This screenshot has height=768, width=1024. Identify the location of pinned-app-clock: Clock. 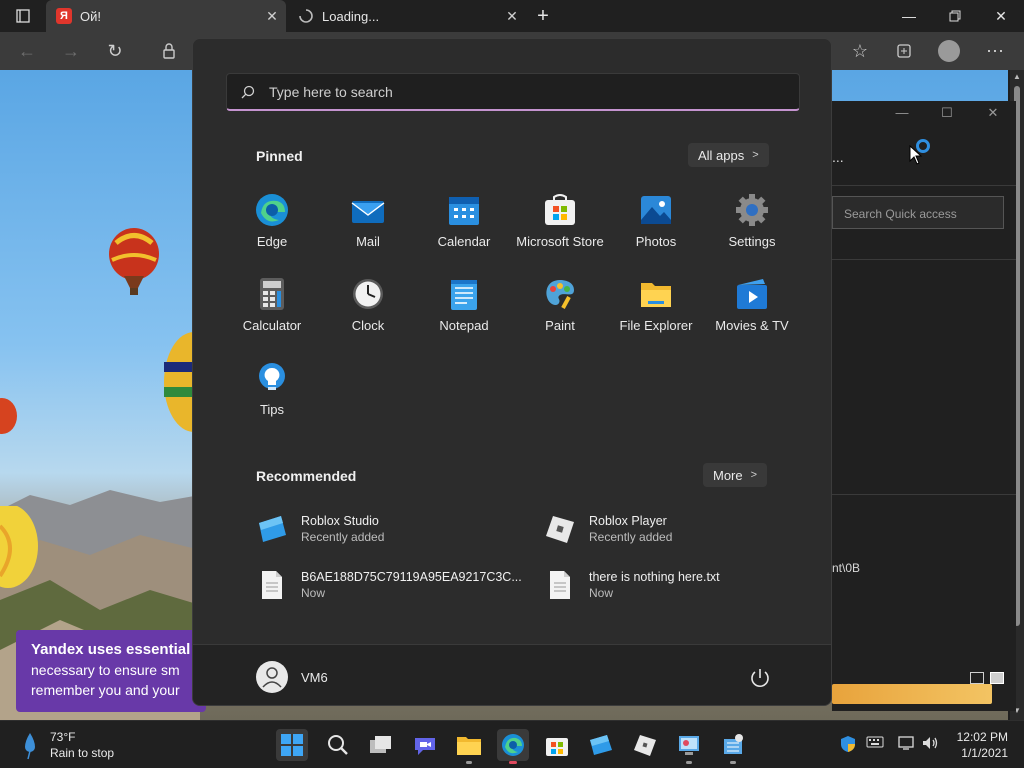
(368, 309).